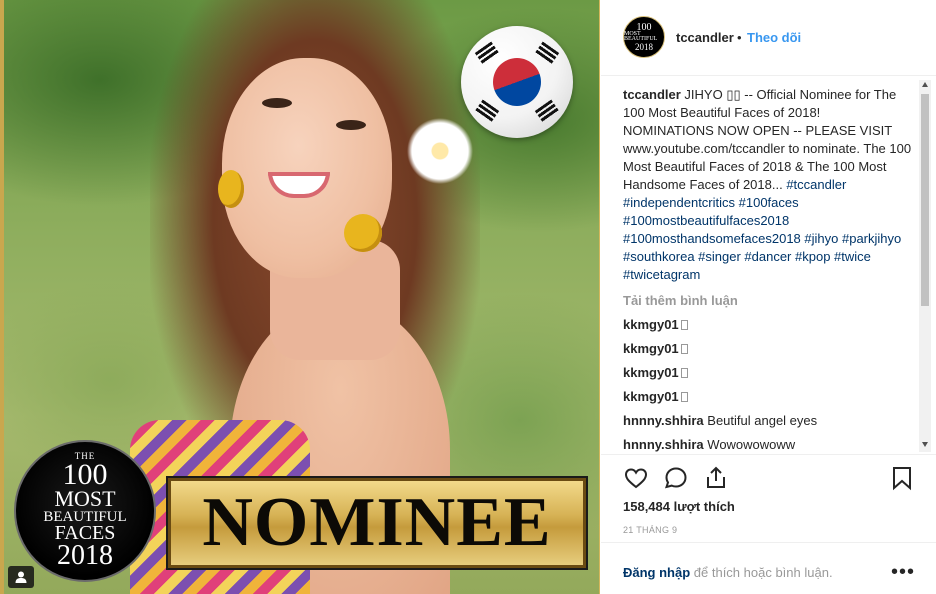 The width and height of the screenshot is (936, 594). Describe the element at coordinates (768, 498) in the screenshot. I see `post-actions: 158,484 lượt thích 21 THÁNG 9` at that location.